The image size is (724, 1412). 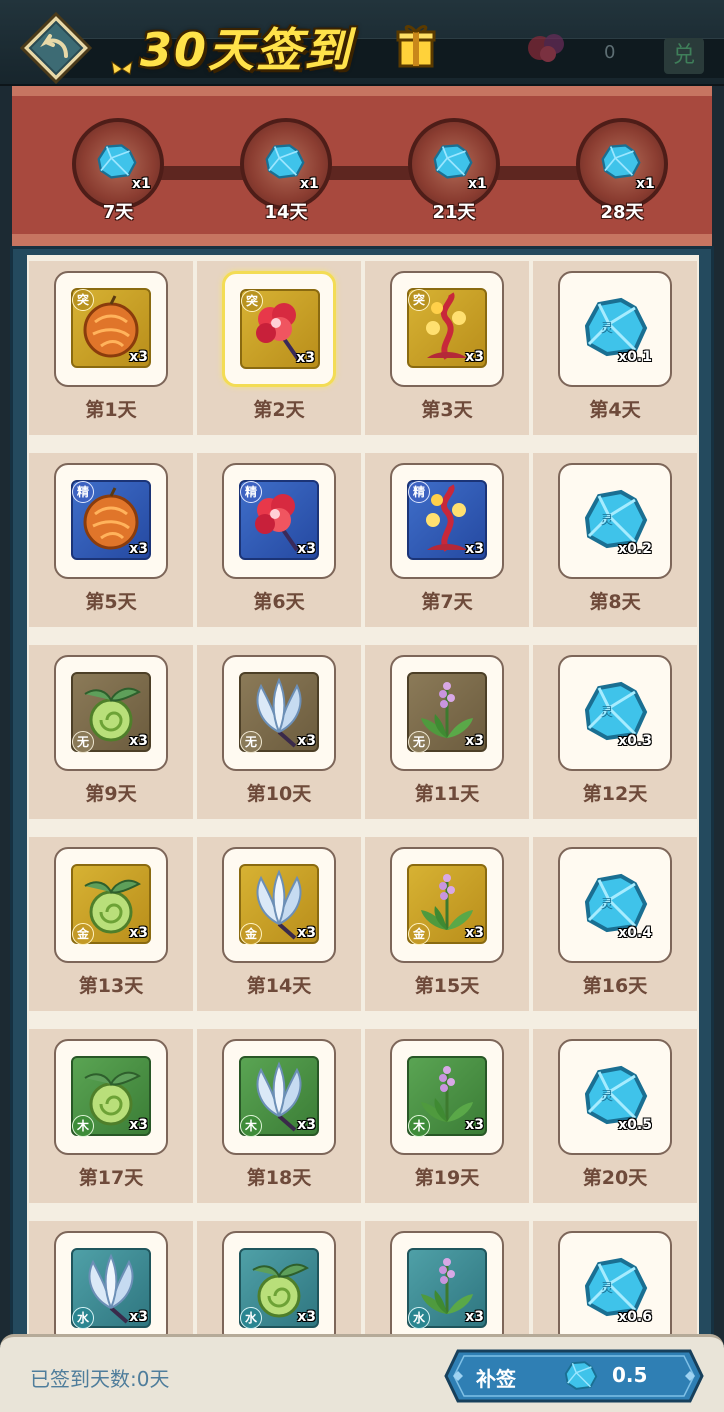 I want to click on day-reward-cell: 木 x3 第17天, so click(x=111, y=1116).